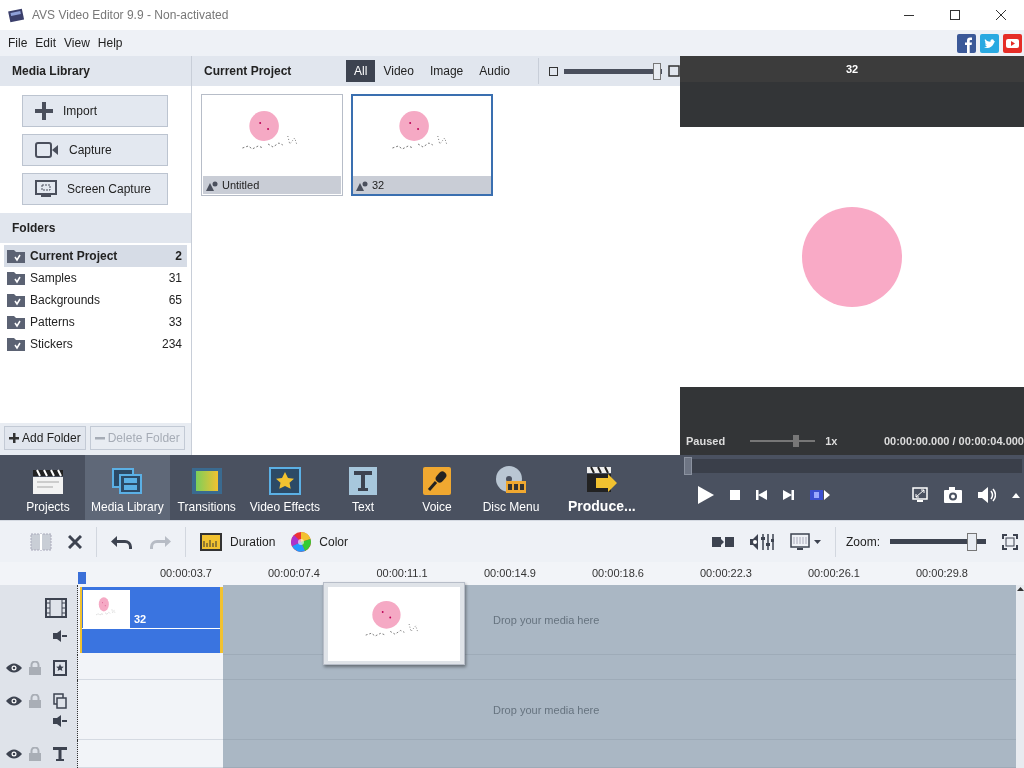 This screenshot has height=768, width=1024. What do you see at coordinates (788, 495) in the screenshot?
I see `next-button` at bounding box center [788, 495].